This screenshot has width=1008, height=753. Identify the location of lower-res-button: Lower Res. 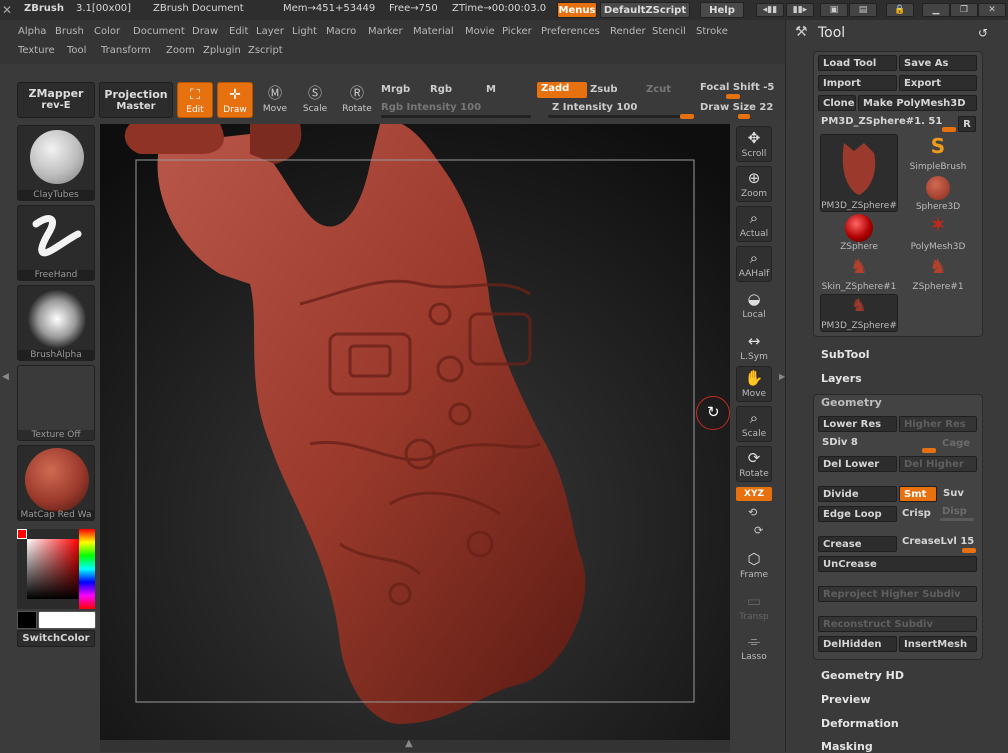
(857, 424).